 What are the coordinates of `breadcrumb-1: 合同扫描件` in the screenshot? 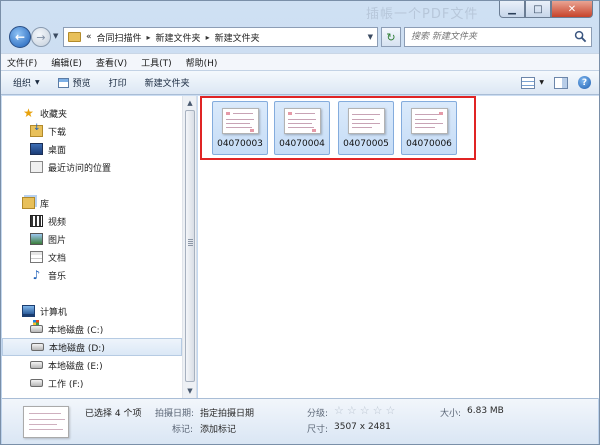 It's located at (119, 37).